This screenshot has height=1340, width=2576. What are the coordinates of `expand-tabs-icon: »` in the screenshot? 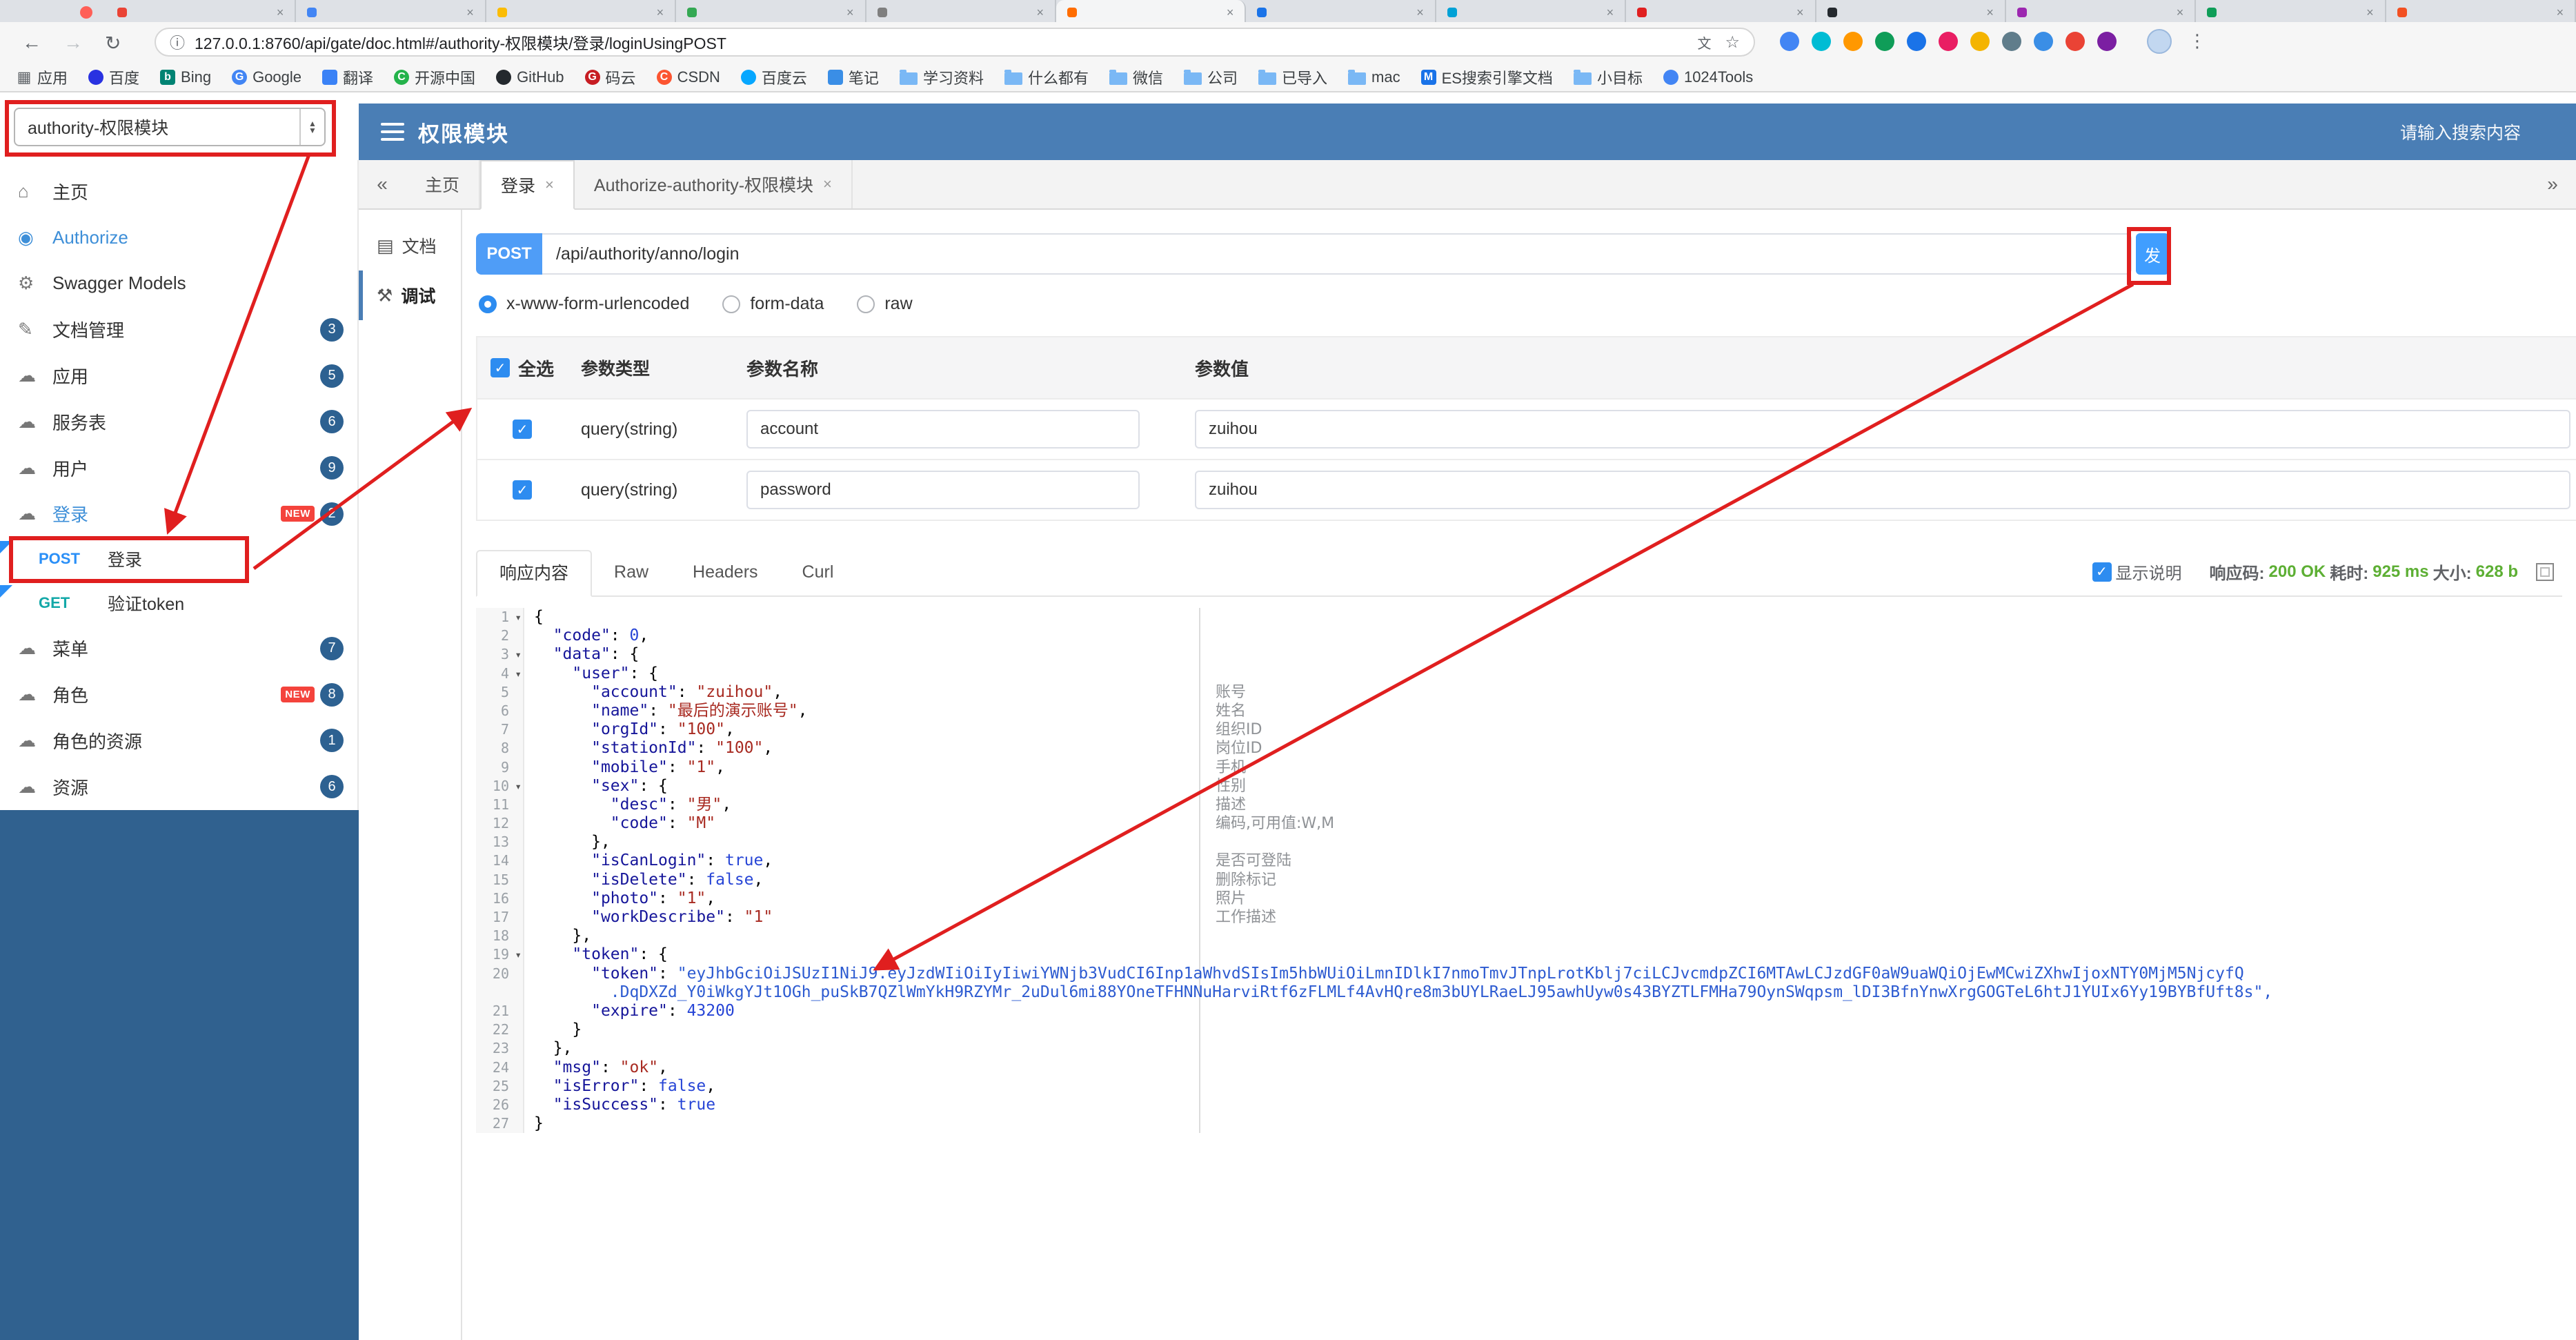 It's located at (2552, 184).